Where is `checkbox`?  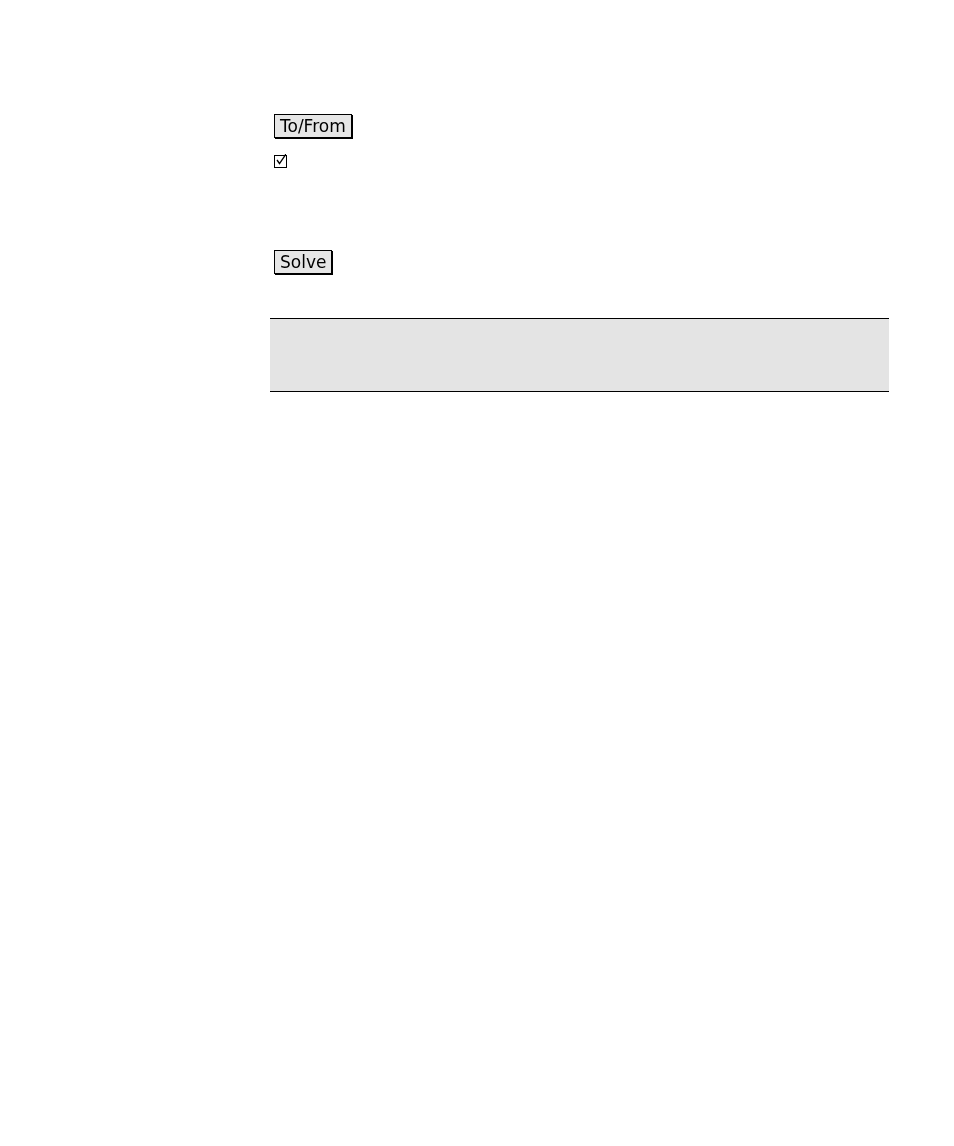 checkbox is located at coordinates (280, 161).